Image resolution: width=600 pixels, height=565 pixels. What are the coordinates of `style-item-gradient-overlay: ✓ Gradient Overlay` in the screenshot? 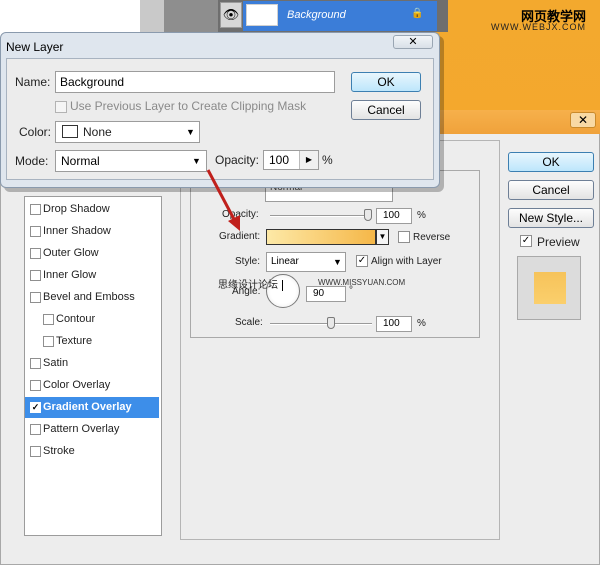 It's located at (92, 407).